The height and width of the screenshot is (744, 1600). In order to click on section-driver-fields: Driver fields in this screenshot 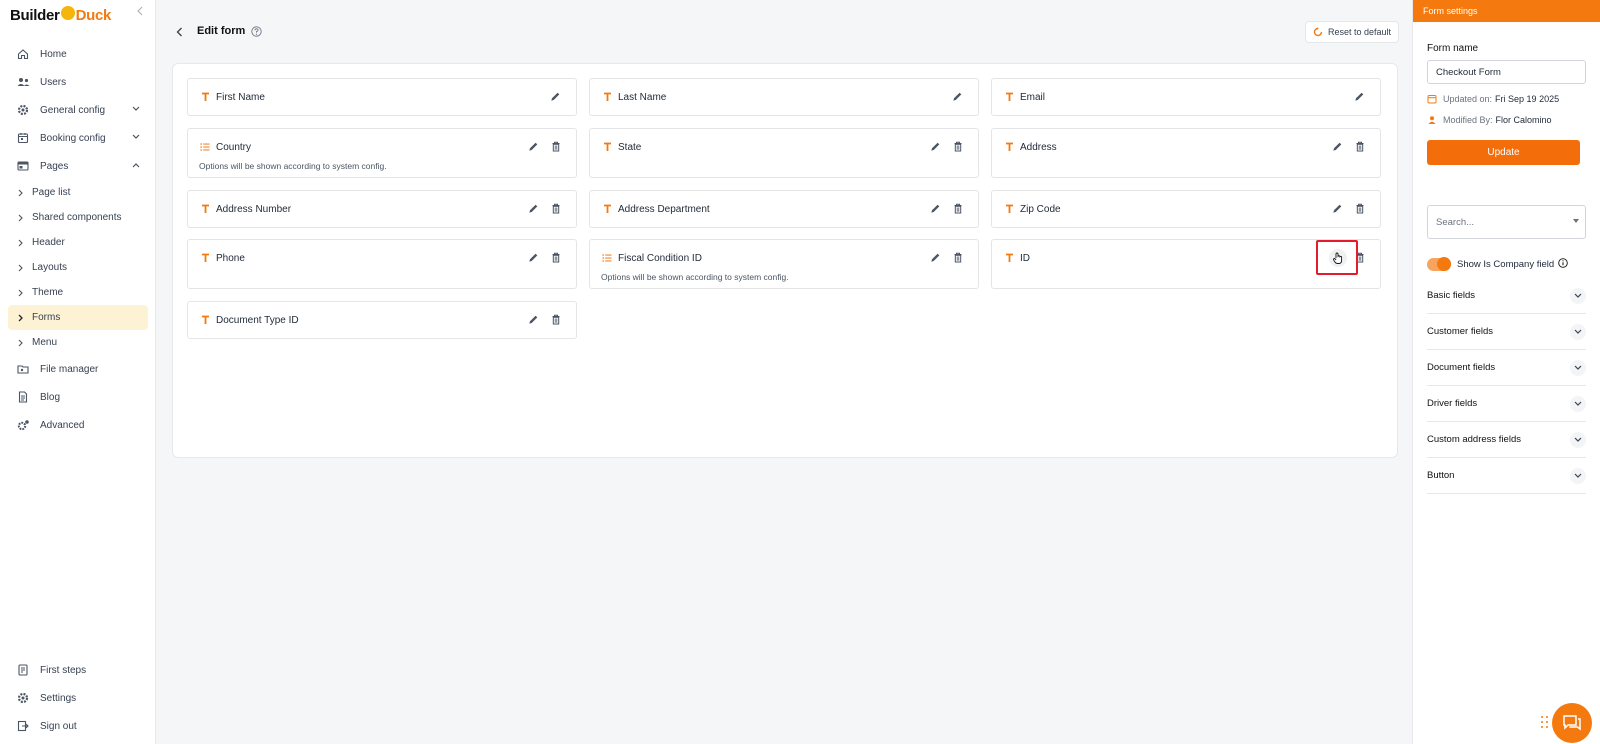, I will do `click(1506, 404)`.